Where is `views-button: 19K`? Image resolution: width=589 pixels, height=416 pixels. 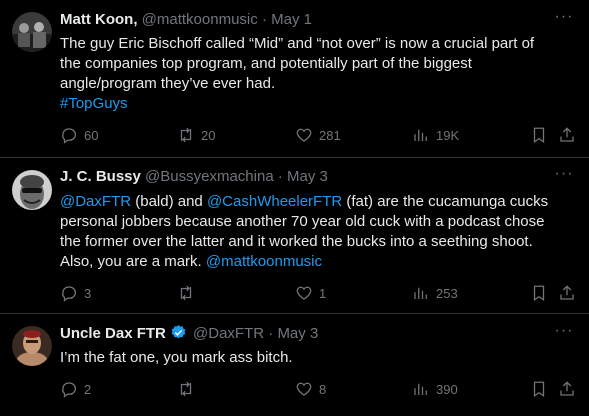 views-button: 19K is located at coordinates (435, 135).